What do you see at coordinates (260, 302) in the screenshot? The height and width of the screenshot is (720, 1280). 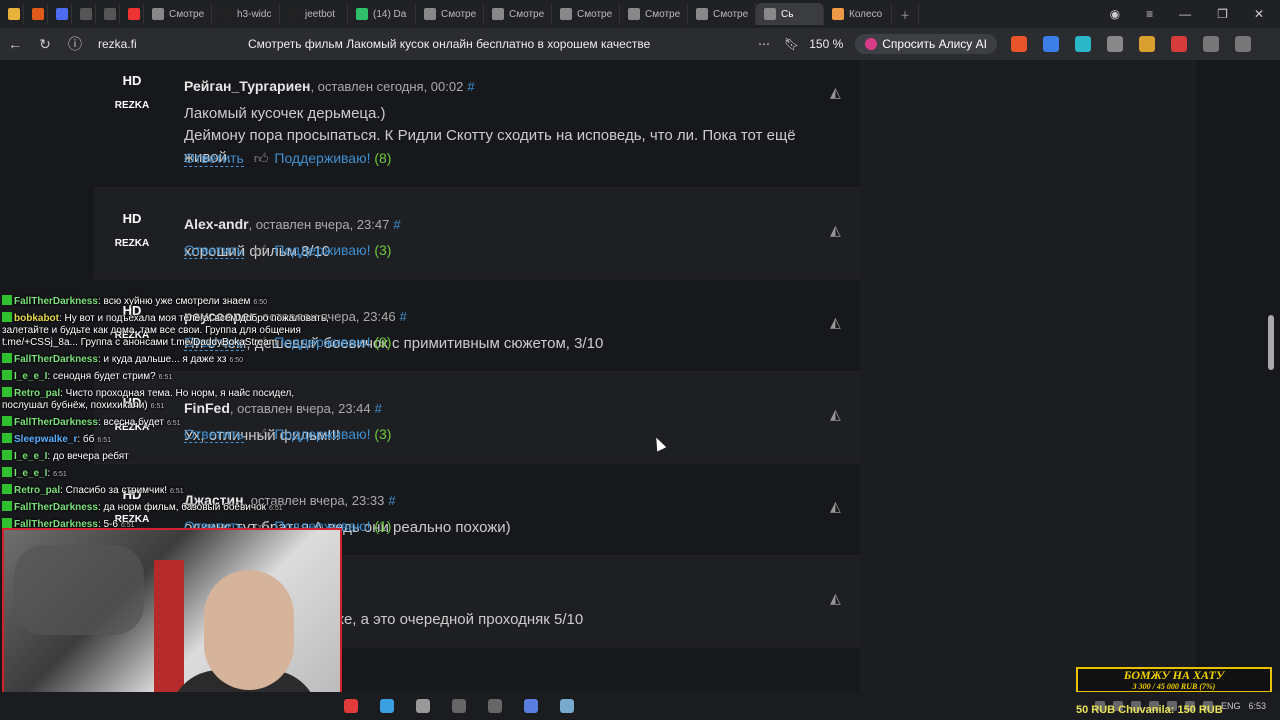 I see `chat-time: 6:50` at bounding box center [260, 302].